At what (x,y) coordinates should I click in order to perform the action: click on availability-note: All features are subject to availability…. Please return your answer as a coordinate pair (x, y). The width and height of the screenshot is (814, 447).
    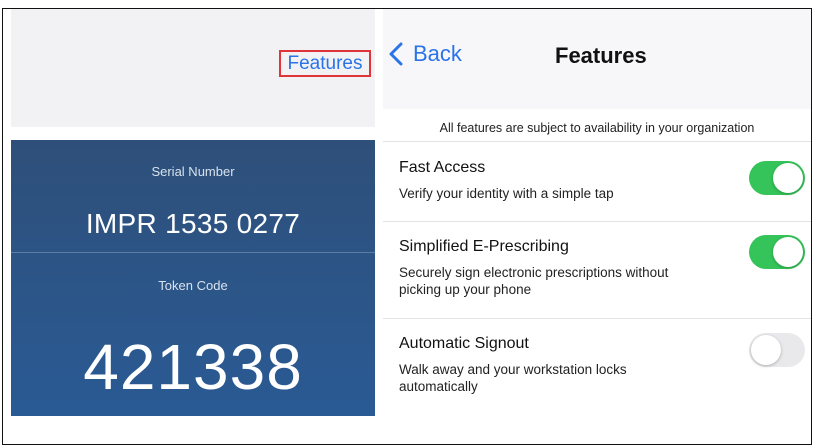
    Looking at the image, I should click on (597, 128).